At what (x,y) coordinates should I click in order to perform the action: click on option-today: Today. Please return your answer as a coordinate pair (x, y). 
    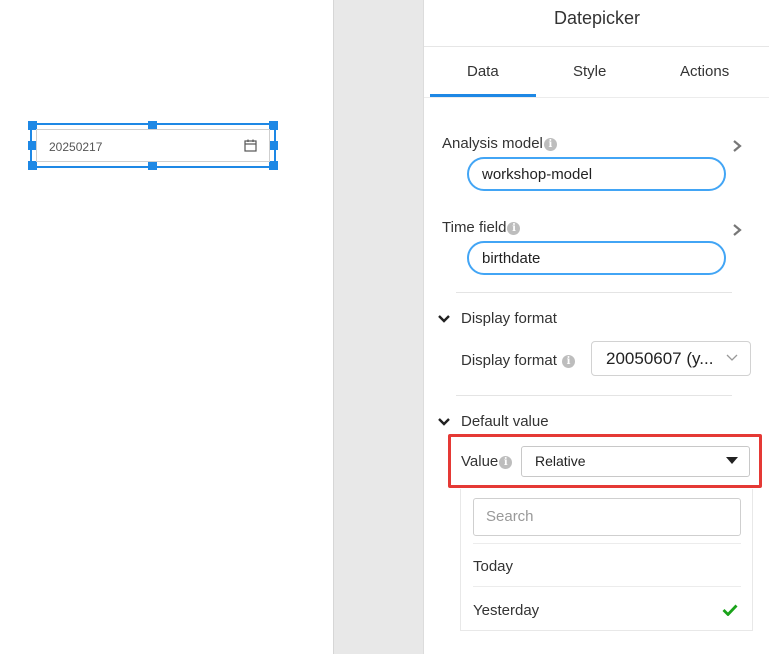
    Looking at the image, I should click on (493, 566).